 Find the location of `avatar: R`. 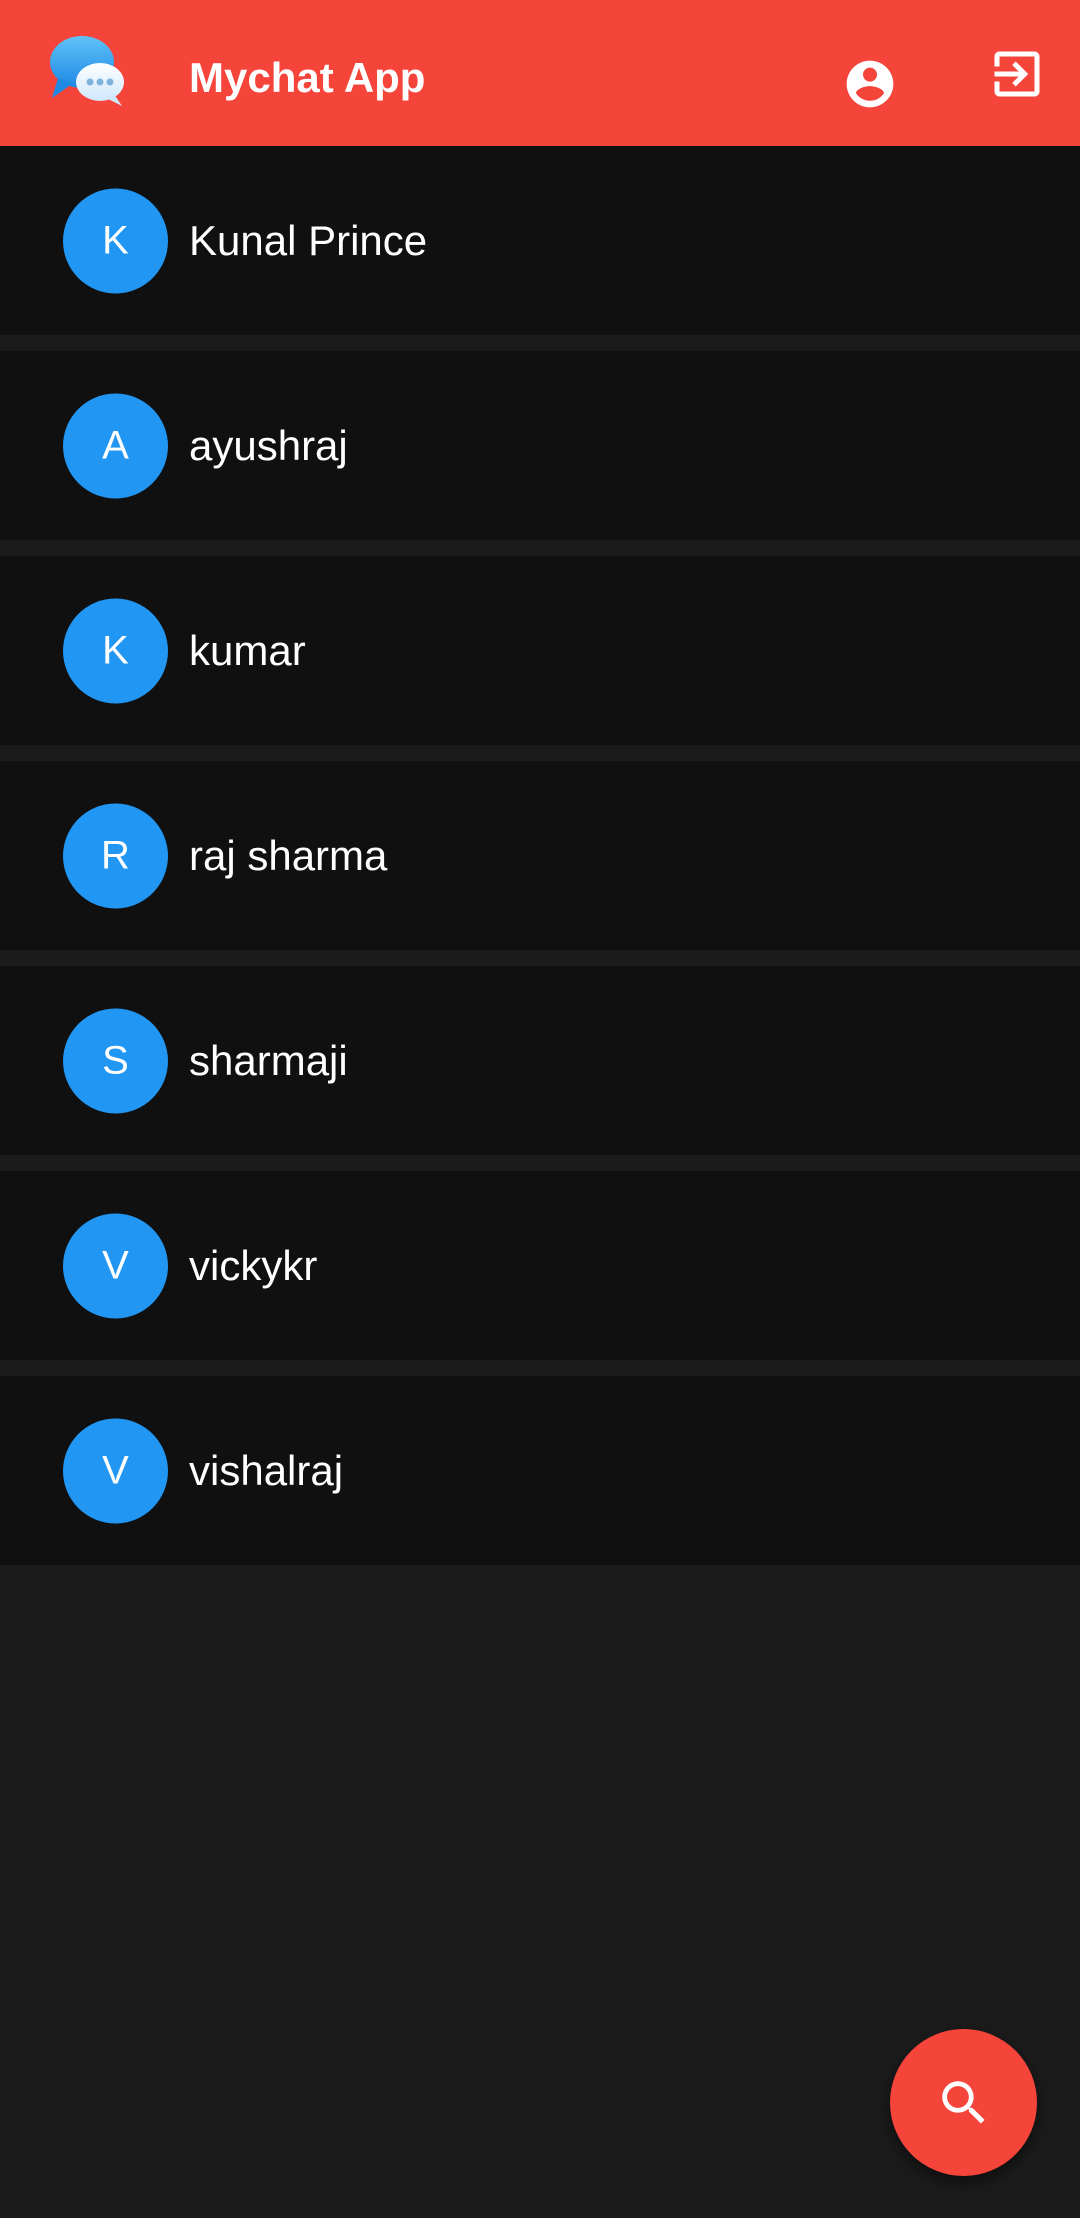

avatar: R is located at coordinates (115, 855).